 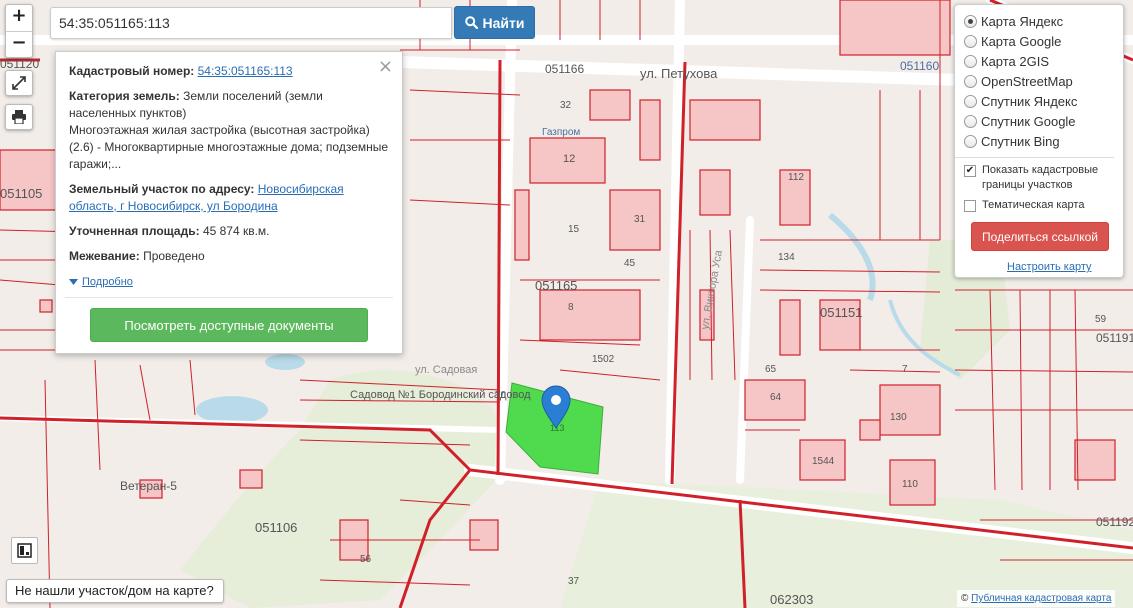 I want to click on survey-row: Межевание: Проведено, so click(x=229, y=256).